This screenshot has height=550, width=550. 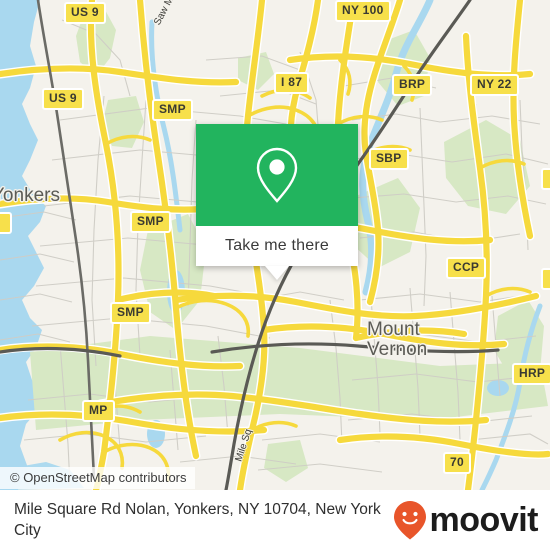 What do you see at coordinates (545, 179) in the screenshot?
I see `shield-clipped-right-upper` at bounding box center [545, 179].